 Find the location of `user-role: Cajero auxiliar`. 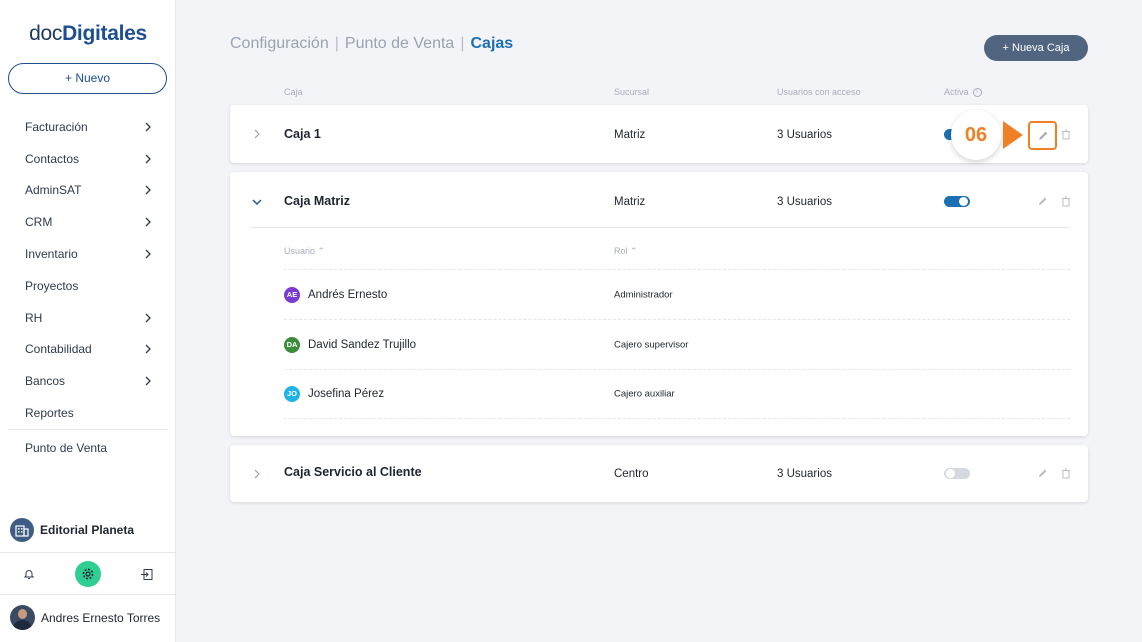

user-role: Cajero auxiliar is located at coordinates (644, 394).